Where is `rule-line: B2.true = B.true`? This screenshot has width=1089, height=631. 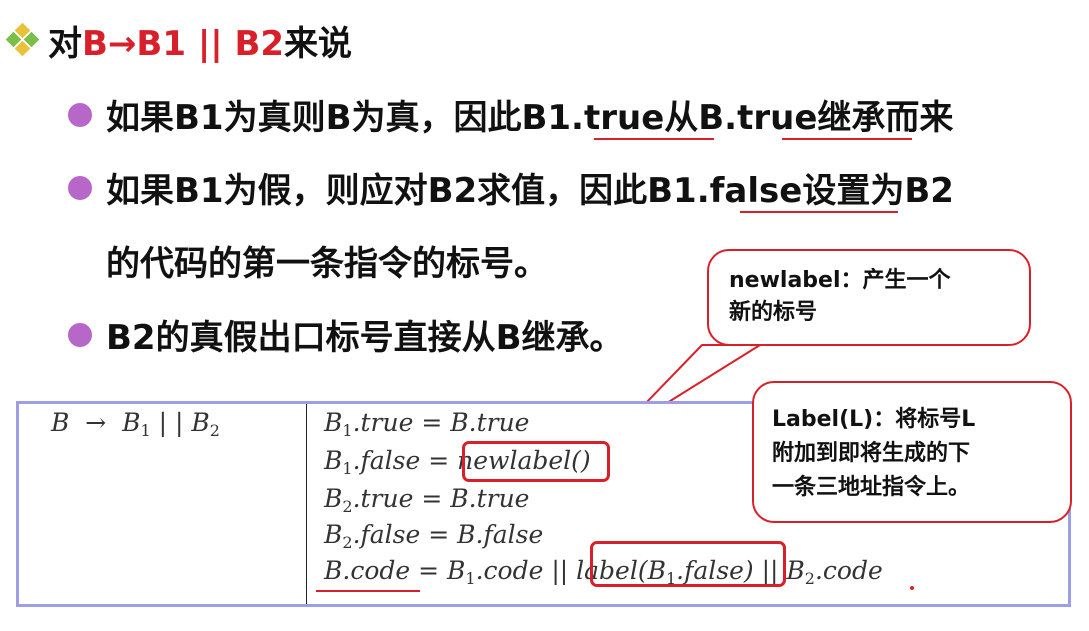 rule-line: B2.true = B.true is located at coordinates (427, 500).